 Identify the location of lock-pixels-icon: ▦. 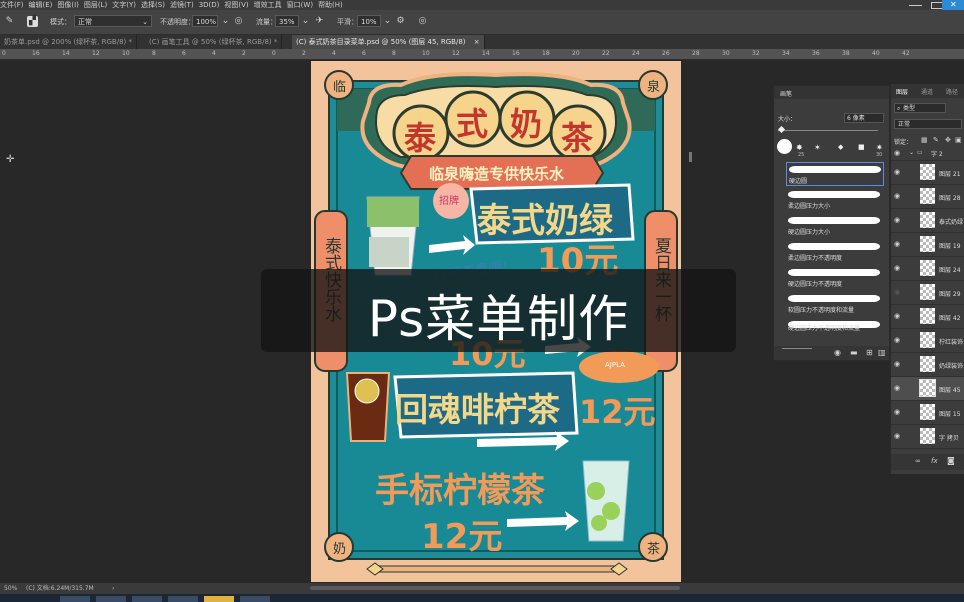
(924, 140).